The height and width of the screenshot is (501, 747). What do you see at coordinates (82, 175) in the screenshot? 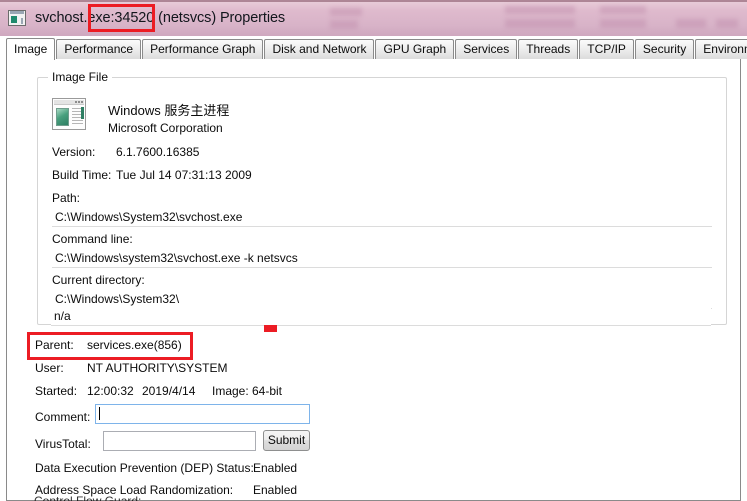
I see `build-time-label: Build Time:` at bounding box center [82, 175].